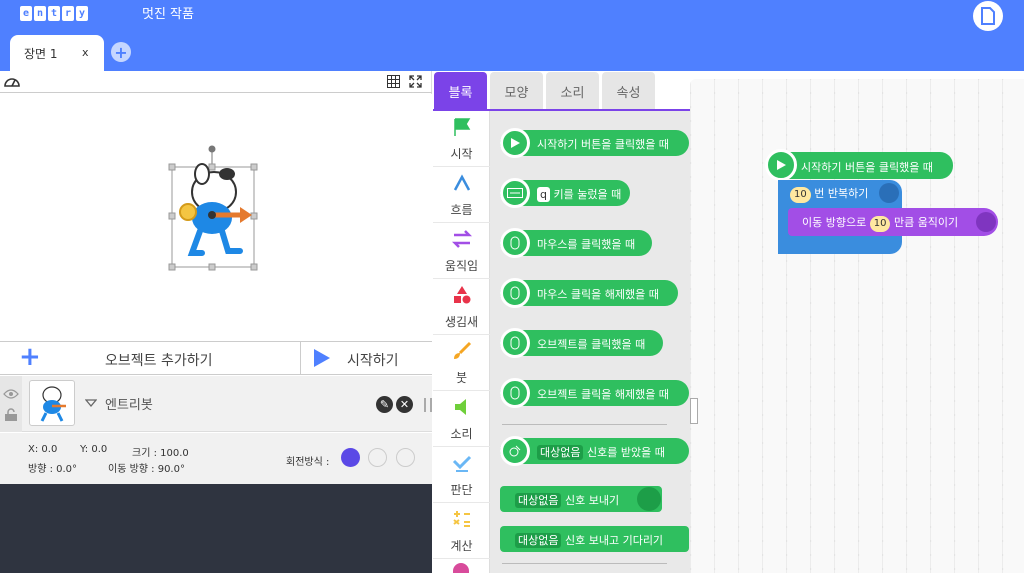 The height and width of the screenshot is (573, 1024). Describe the element at coordinates (543, 194) in the screenshot. I see `key-dropdown: q` at that location.